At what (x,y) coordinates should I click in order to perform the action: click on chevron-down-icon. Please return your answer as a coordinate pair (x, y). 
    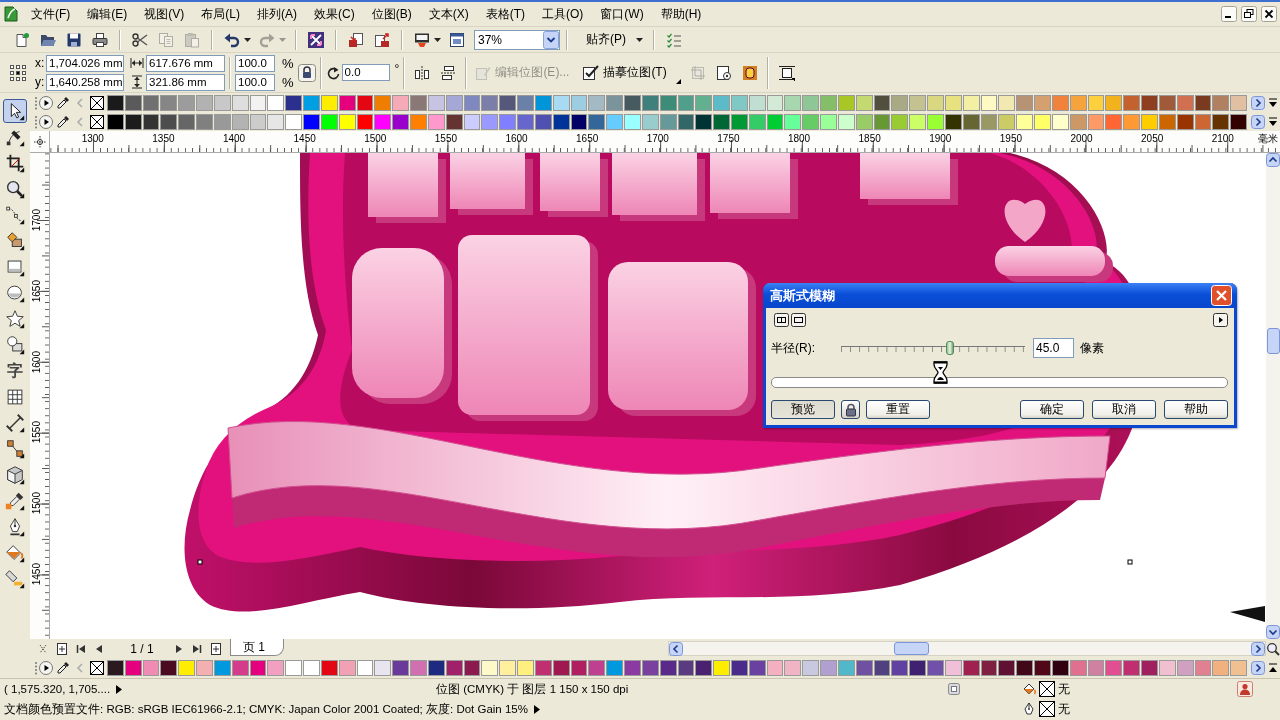
    Looking at the image, I should click on (1273, 632).